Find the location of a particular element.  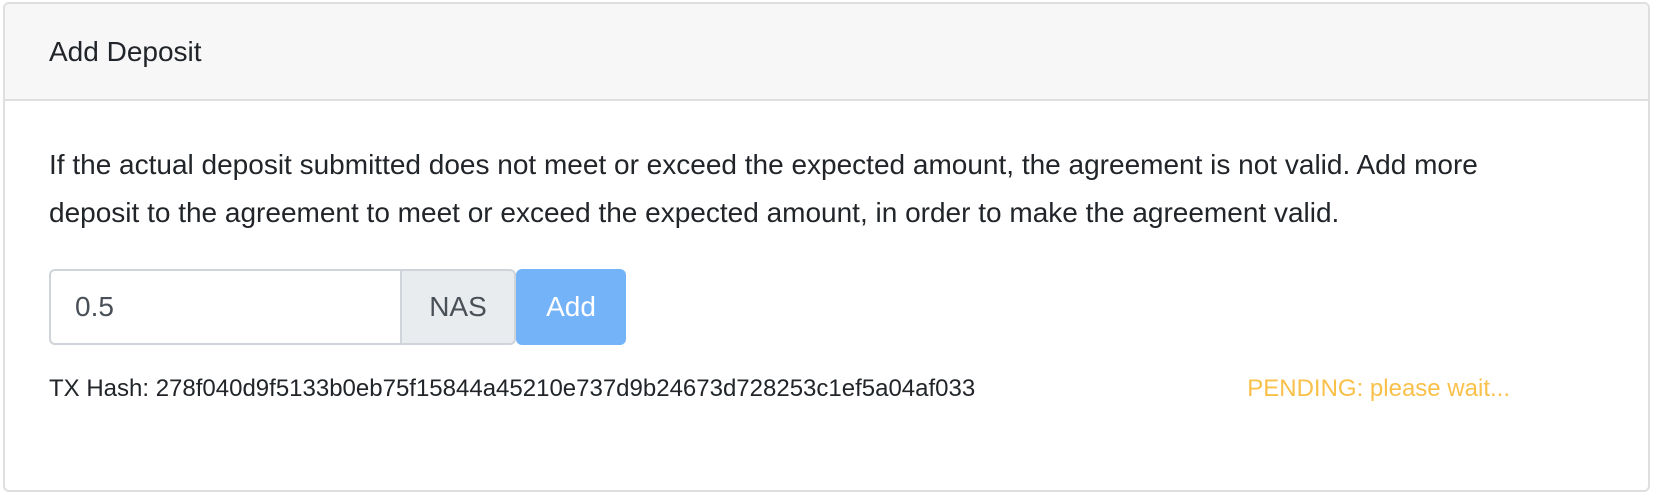

add-deposit-button: Add is located at coordinates (571, 307).